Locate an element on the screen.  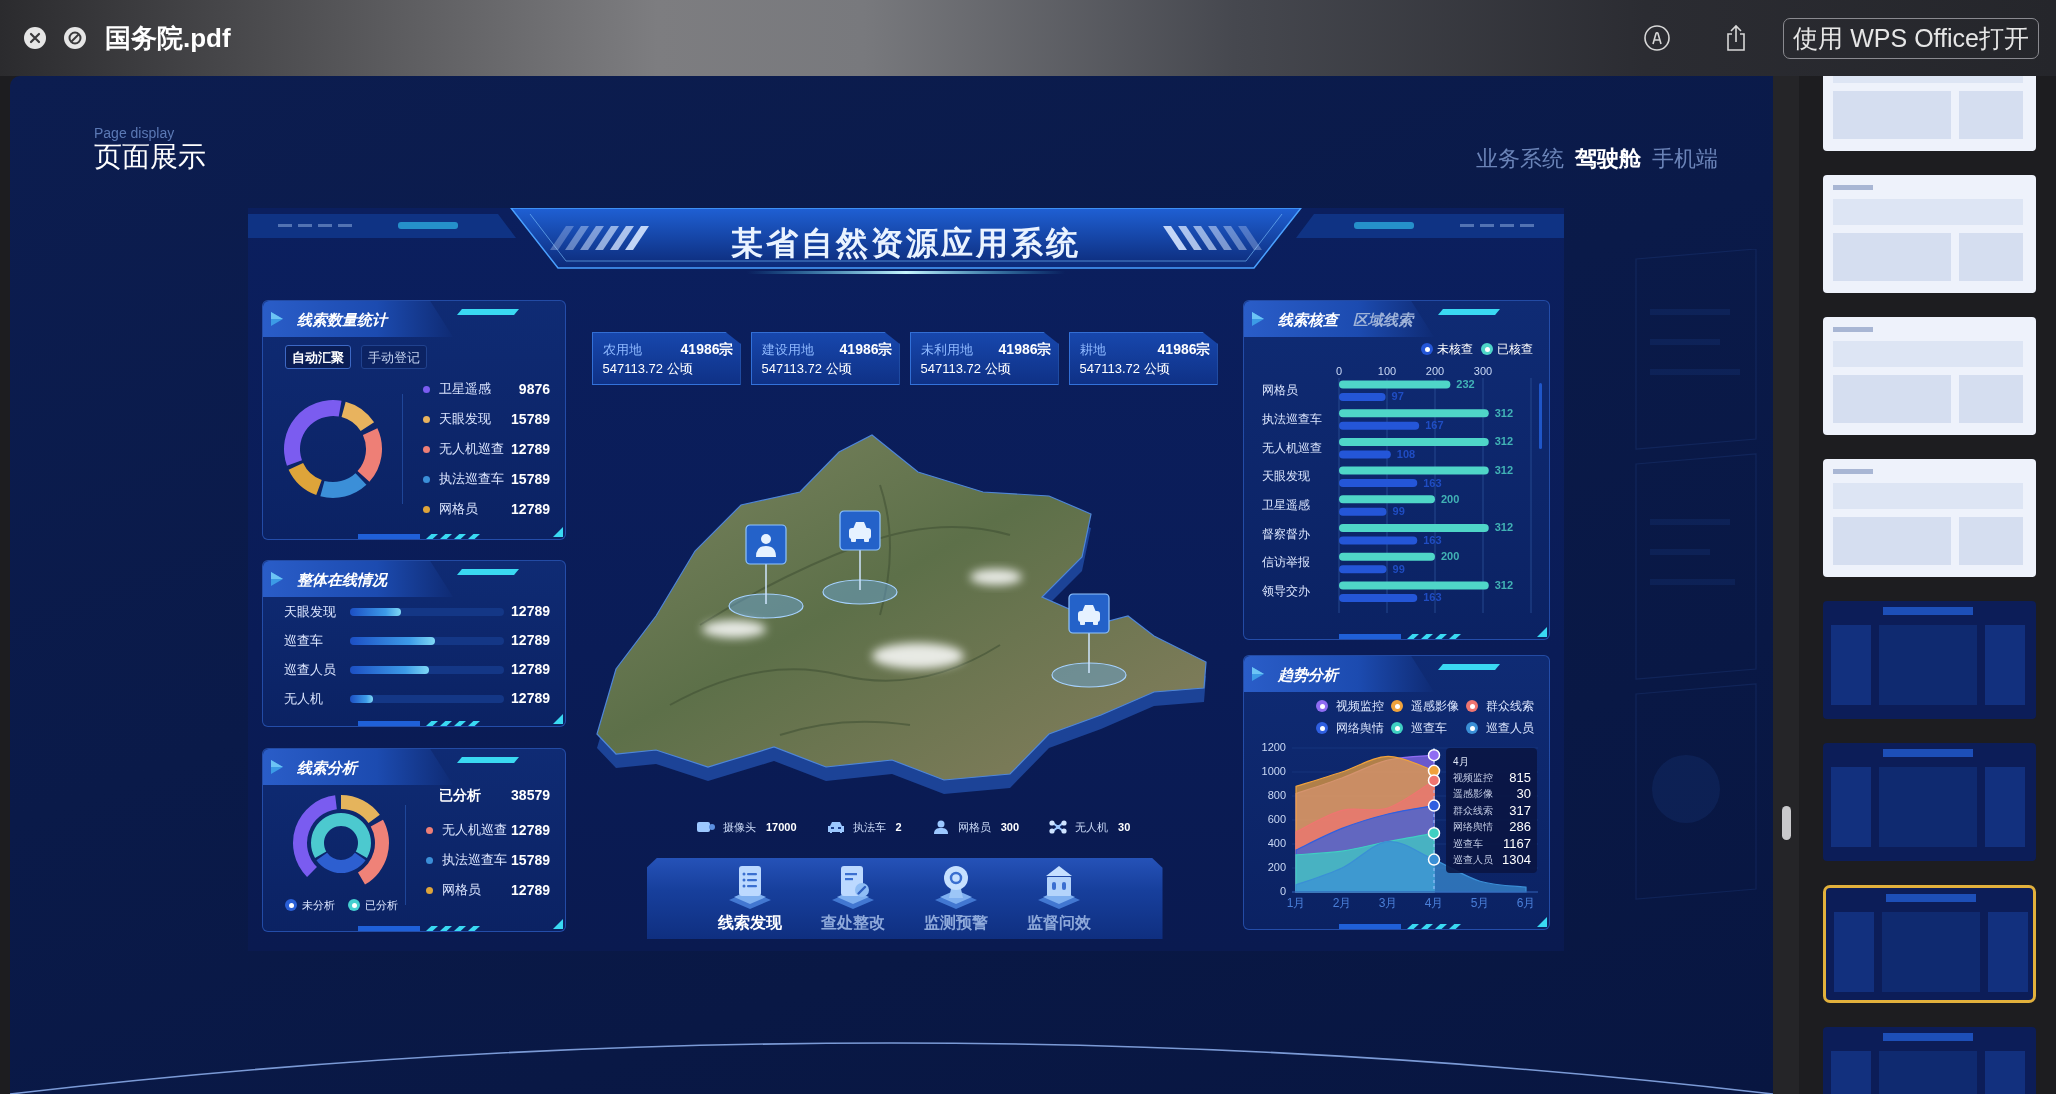
legend-label: 网格员 is located at coordinates (461, 890).